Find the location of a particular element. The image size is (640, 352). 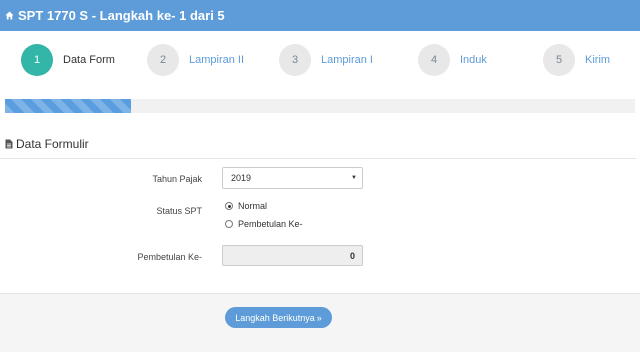

title-bar: SPT 1770 S - Langkah ke- 1 dari 5 is located at coordinates (320, 15).